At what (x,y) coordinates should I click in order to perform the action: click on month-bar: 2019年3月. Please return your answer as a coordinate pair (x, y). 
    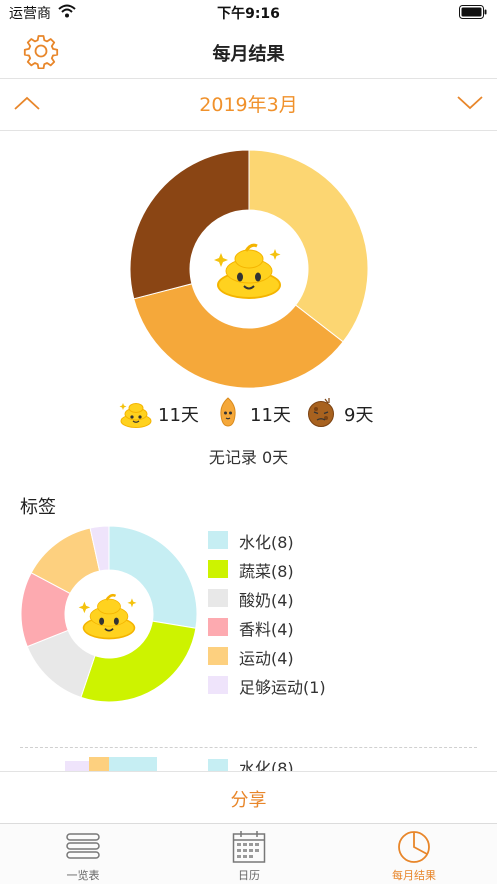
    Looking at the image, I should click on (248, 104).